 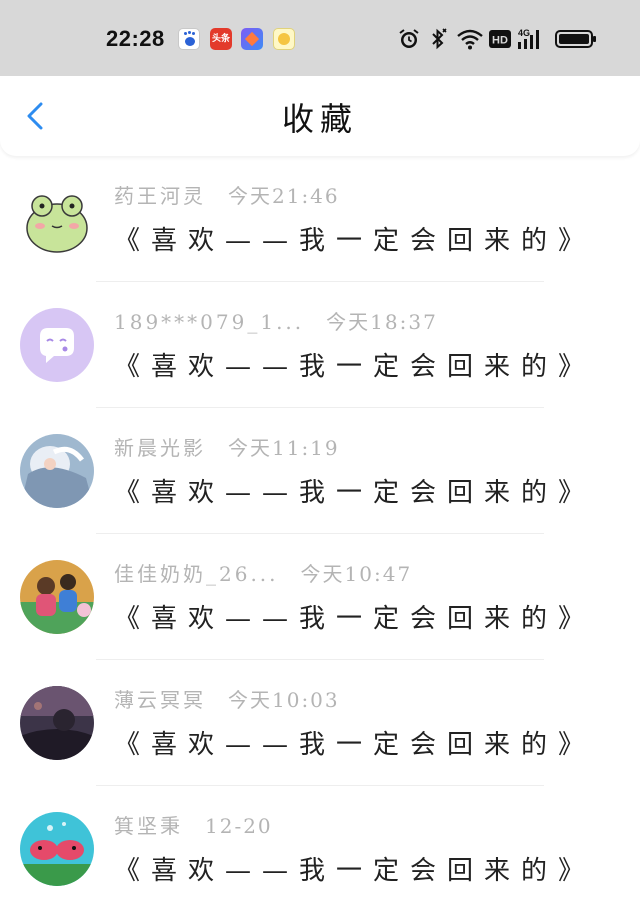 What do you see at coordinates (284, 196) in the screenshot?
I see `item-time: 今天21:46` at bounding box center [284, 196].